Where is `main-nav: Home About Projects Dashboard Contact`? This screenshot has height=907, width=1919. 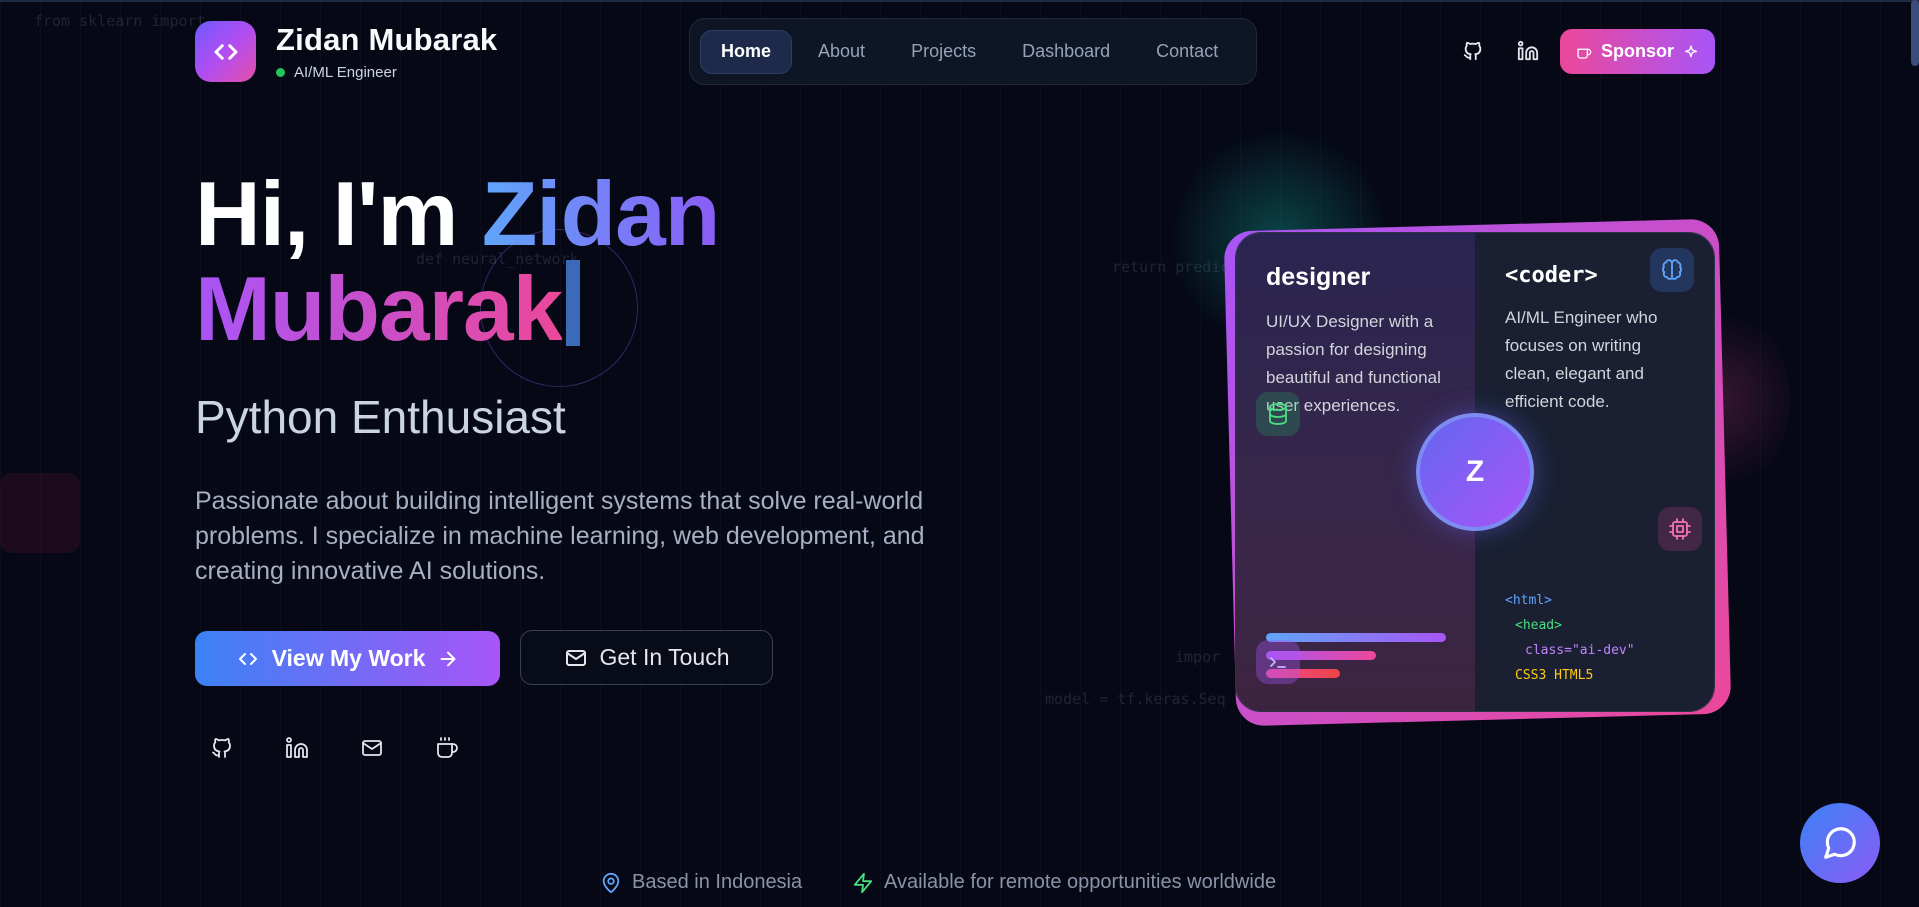
main-nav: Home About Projects Dashboard Contact is located at coordinates (973, 51).